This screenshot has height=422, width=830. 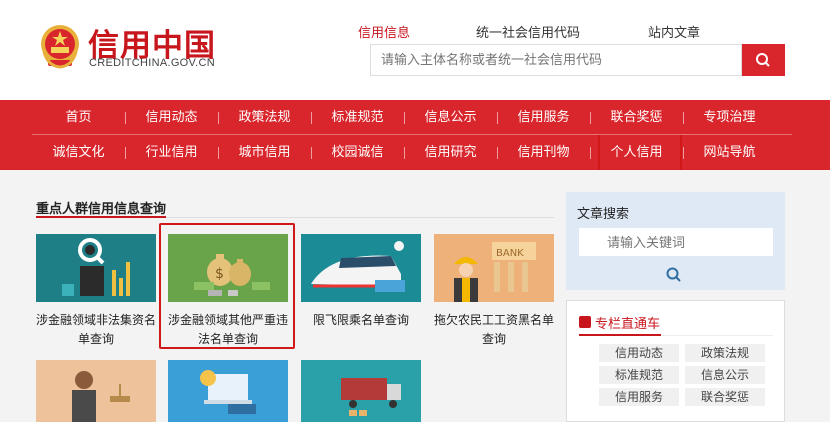 What do you see at coordinates (101, 209) in the screenshot?
I see `section-title: 重点人群信用信息查询` at bounding box center [101, 209].